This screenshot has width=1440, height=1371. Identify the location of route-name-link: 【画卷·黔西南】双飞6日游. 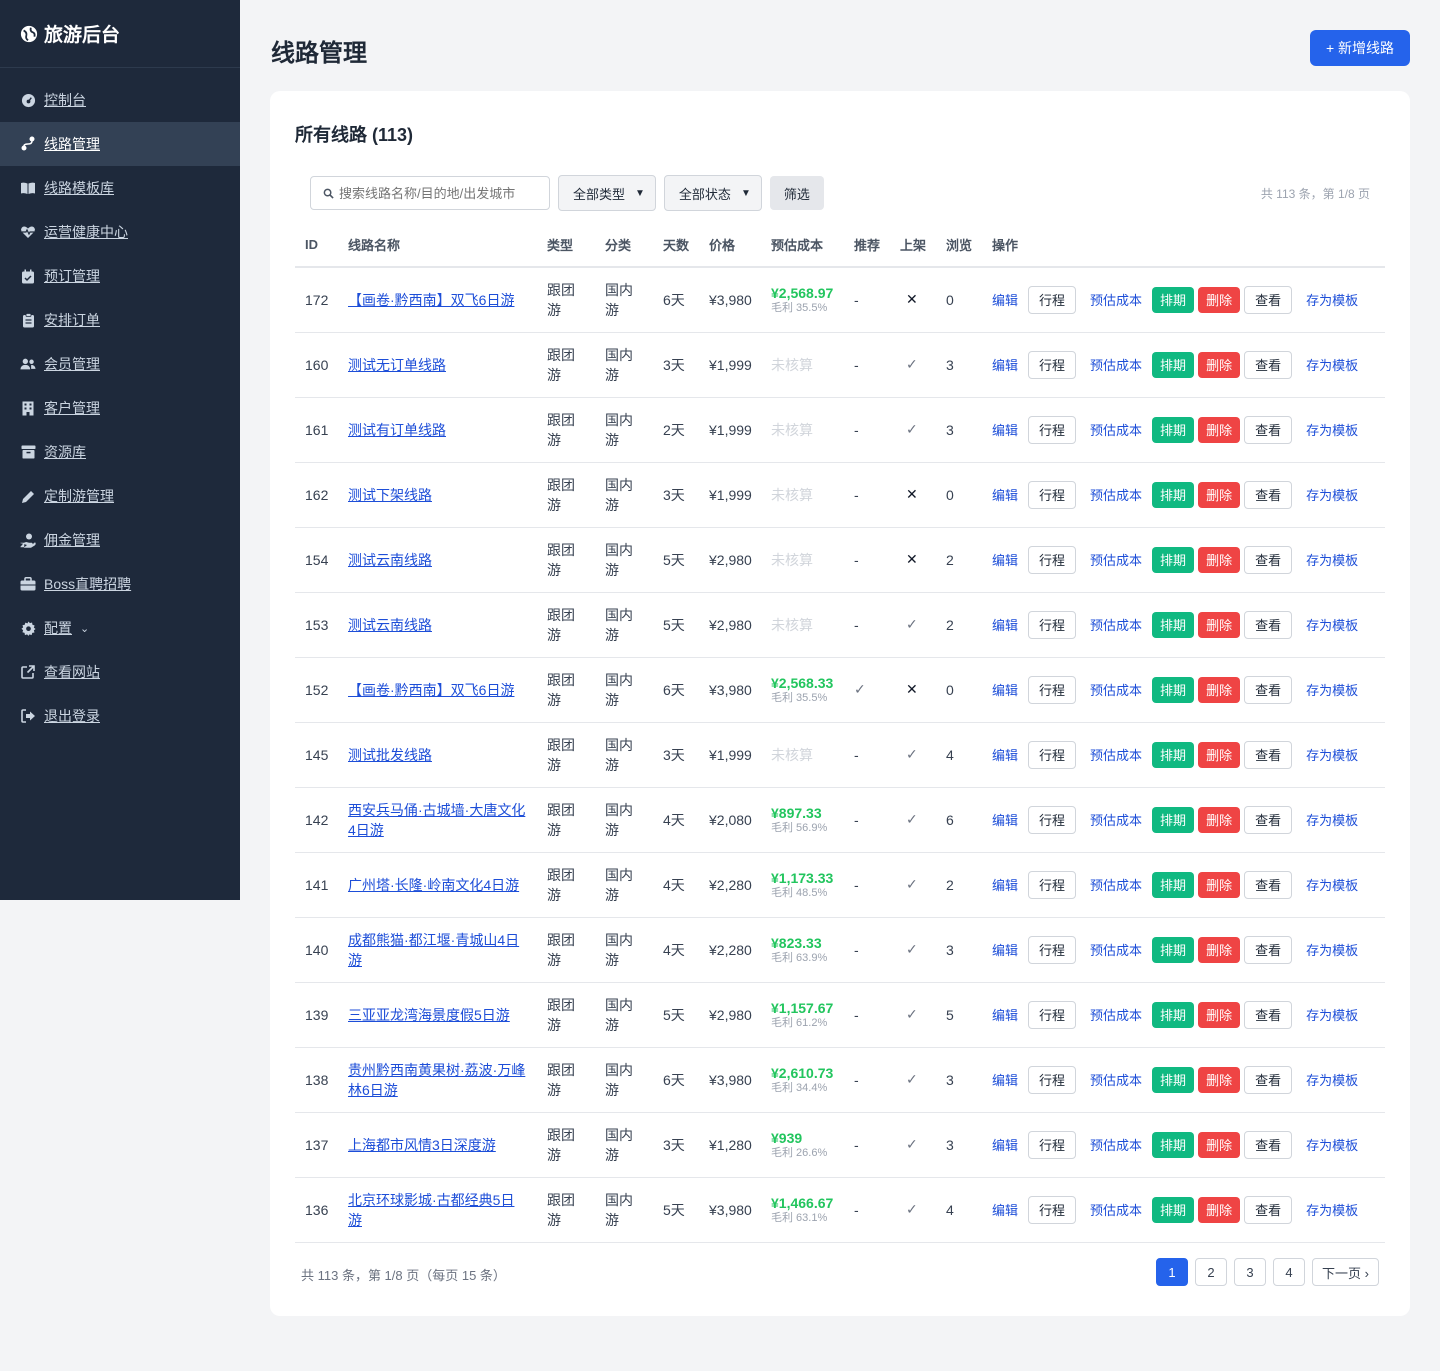
(437, 300).